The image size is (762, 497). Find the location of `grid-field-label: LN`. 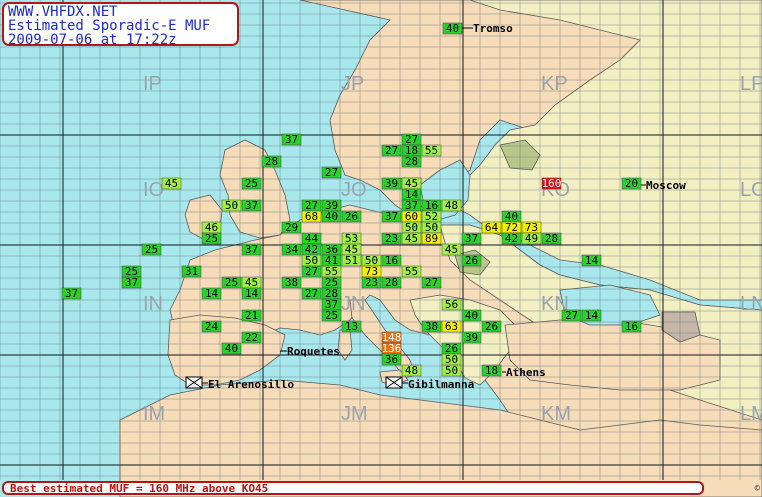

grid-field-label: LN is located at coordinates (751, 304).